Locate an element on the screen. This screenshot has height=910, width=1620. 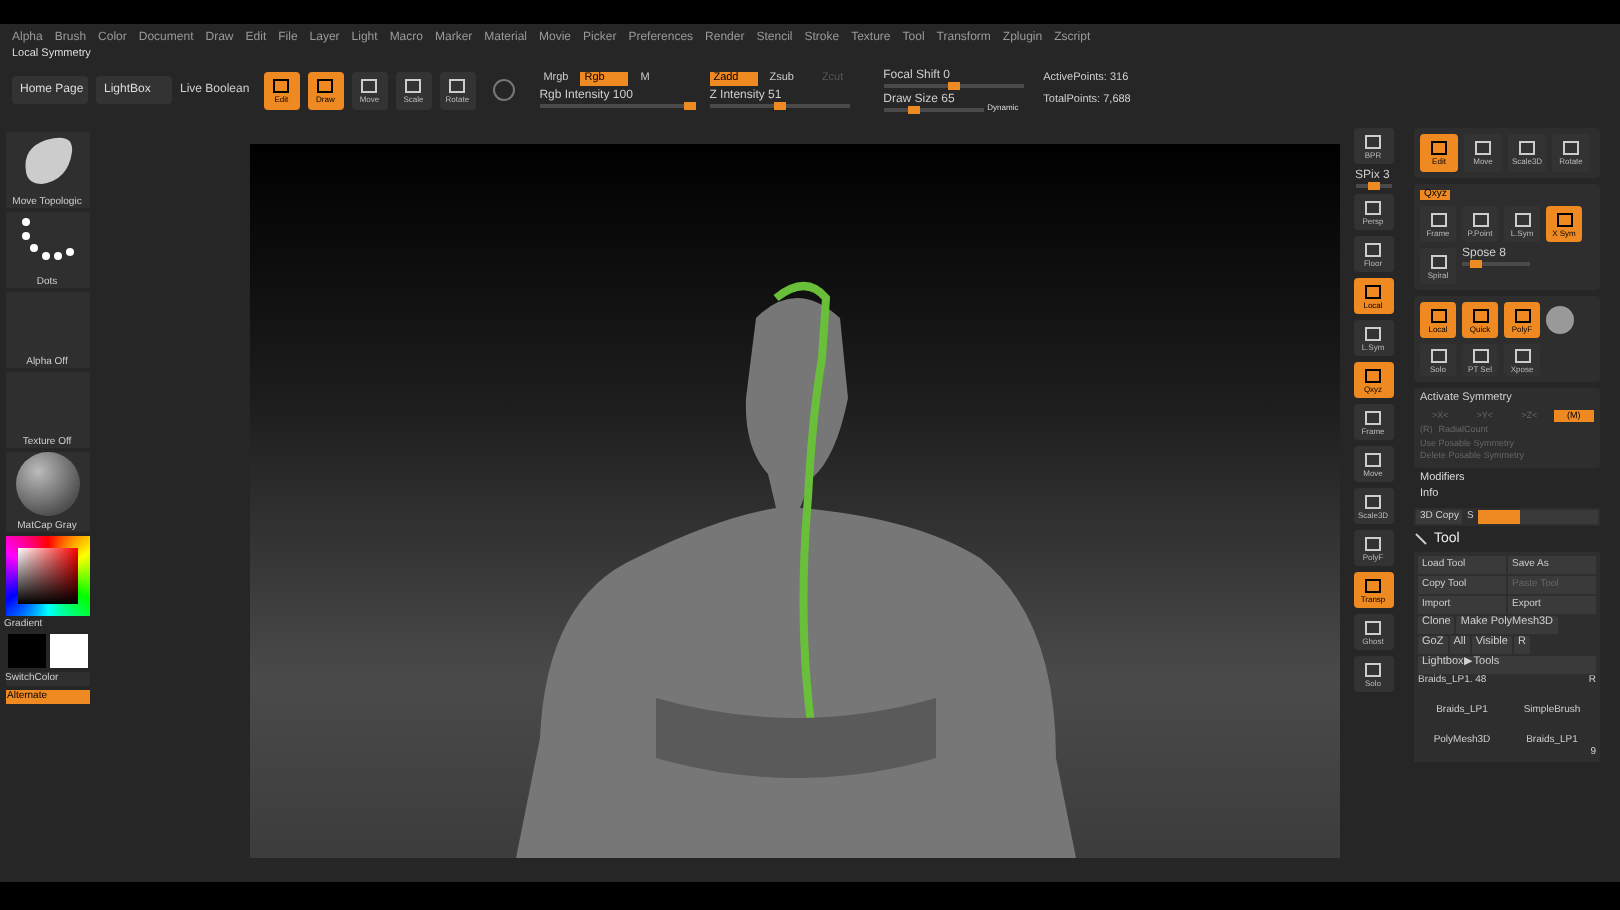
secondary-color-swatch is located at coordinates (68, 651).